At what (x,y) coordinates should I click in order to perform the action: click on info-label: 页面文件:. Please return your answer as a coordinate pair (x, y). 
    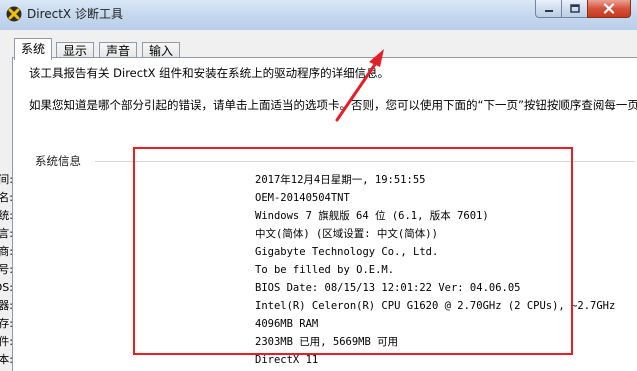
    Looking at the image, I should click on (6, 341).